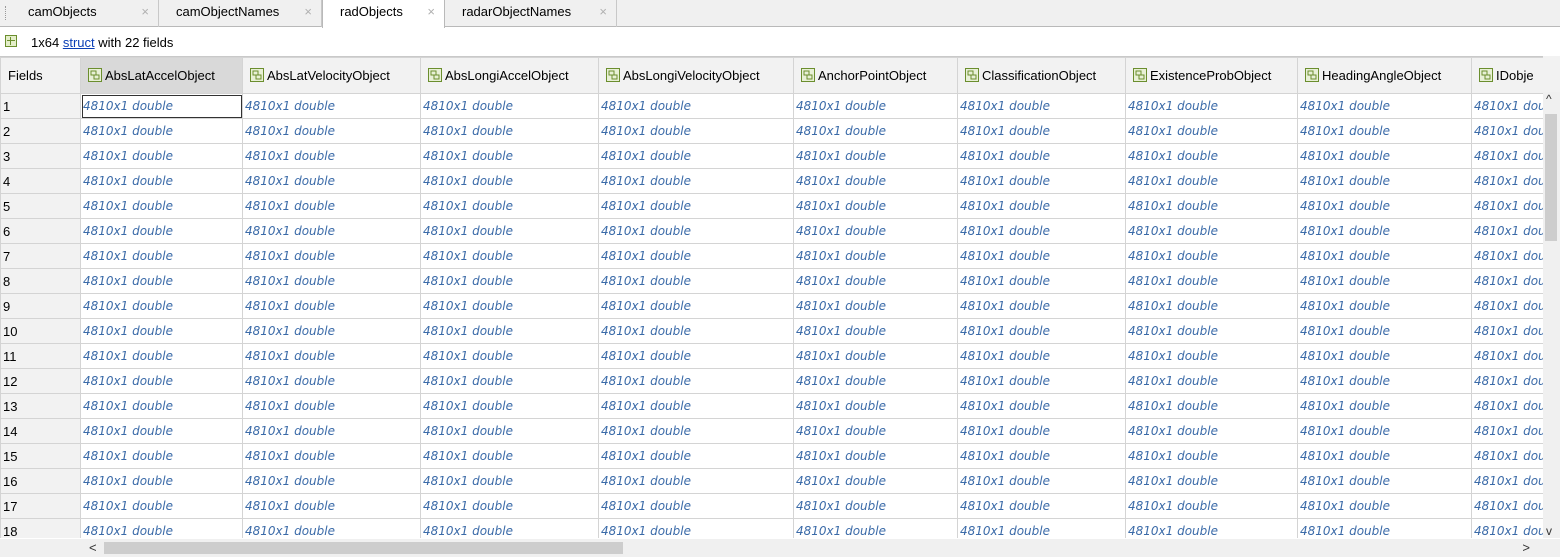 The width and height of the screenshot is (1560, 557). I want to click on row-number: 9, so click(40, 306).